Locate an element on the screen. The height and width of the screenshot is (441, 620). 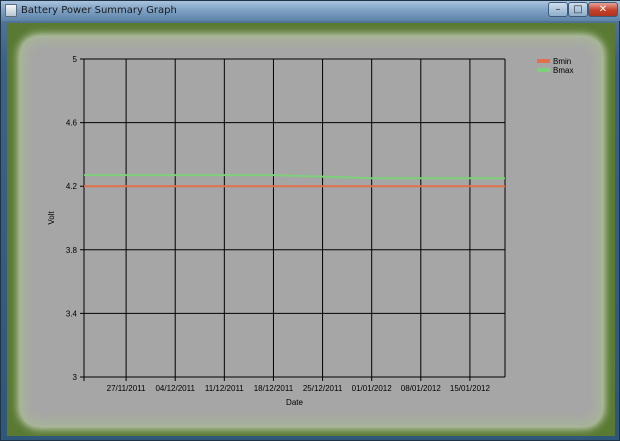
y-tick-label: 4.6 is located at coordinates (72, 123).